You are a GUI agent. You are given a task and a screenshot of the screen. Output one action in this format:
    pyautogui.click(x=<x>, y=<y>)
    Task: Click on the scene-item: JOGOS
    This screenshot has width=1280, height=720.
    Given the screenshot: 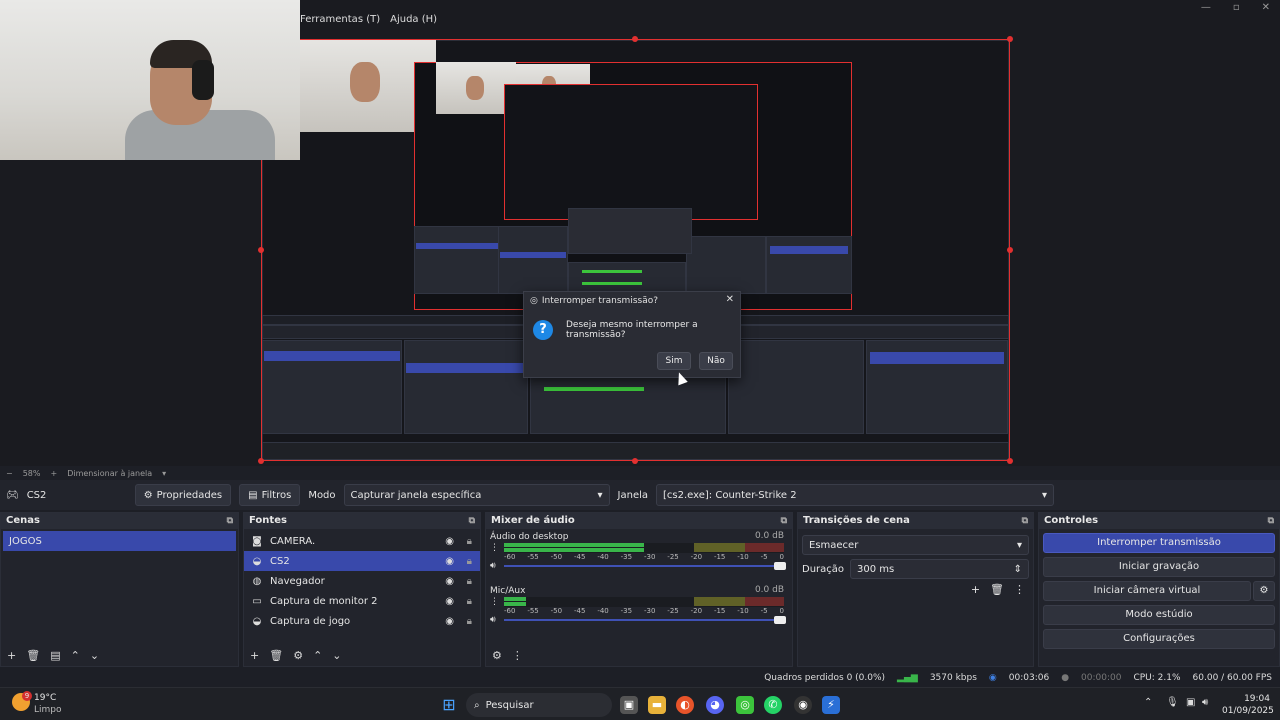 What is the action you would take?
    pyautogui.click(x=119, y=541)
    